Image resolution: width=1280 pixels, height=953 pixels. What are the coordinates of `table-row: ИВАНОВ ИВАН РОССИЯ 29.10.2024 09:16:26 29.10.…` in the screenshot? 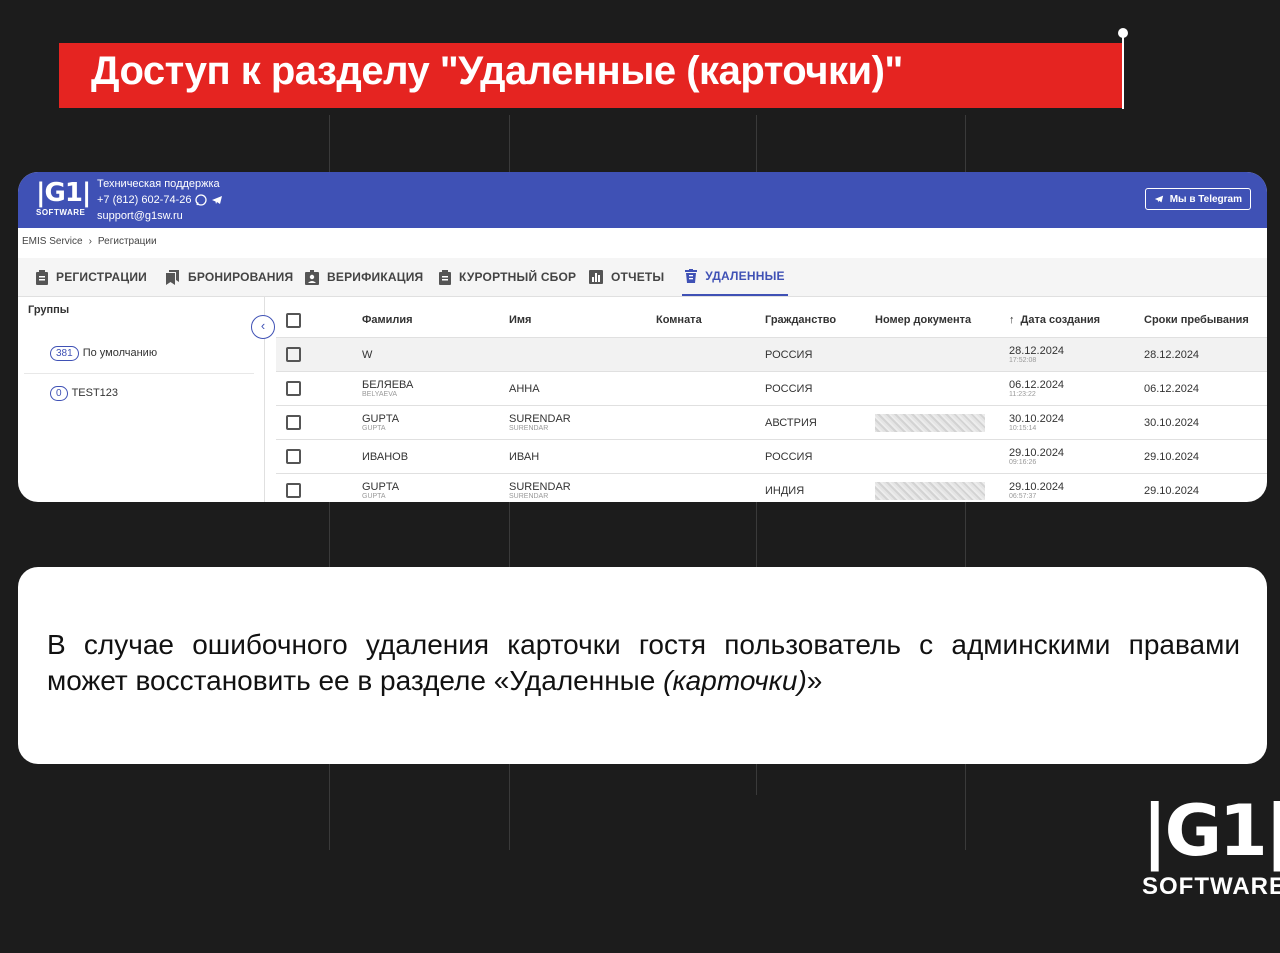 It's located at (771, 457).